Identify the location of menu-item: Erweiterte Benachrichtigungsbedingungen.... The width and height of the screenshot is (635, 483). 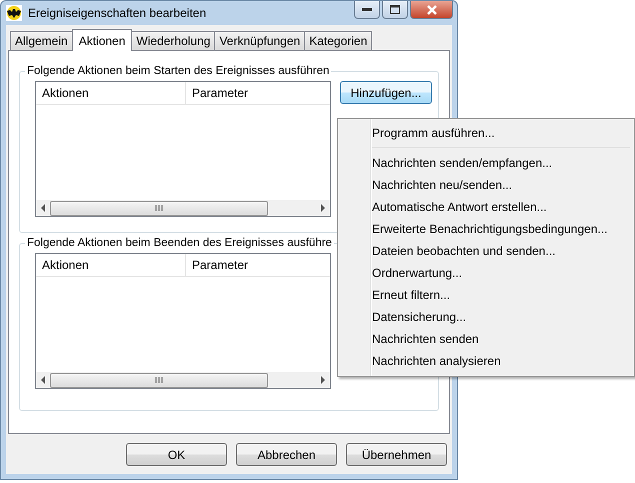
(486, 229).